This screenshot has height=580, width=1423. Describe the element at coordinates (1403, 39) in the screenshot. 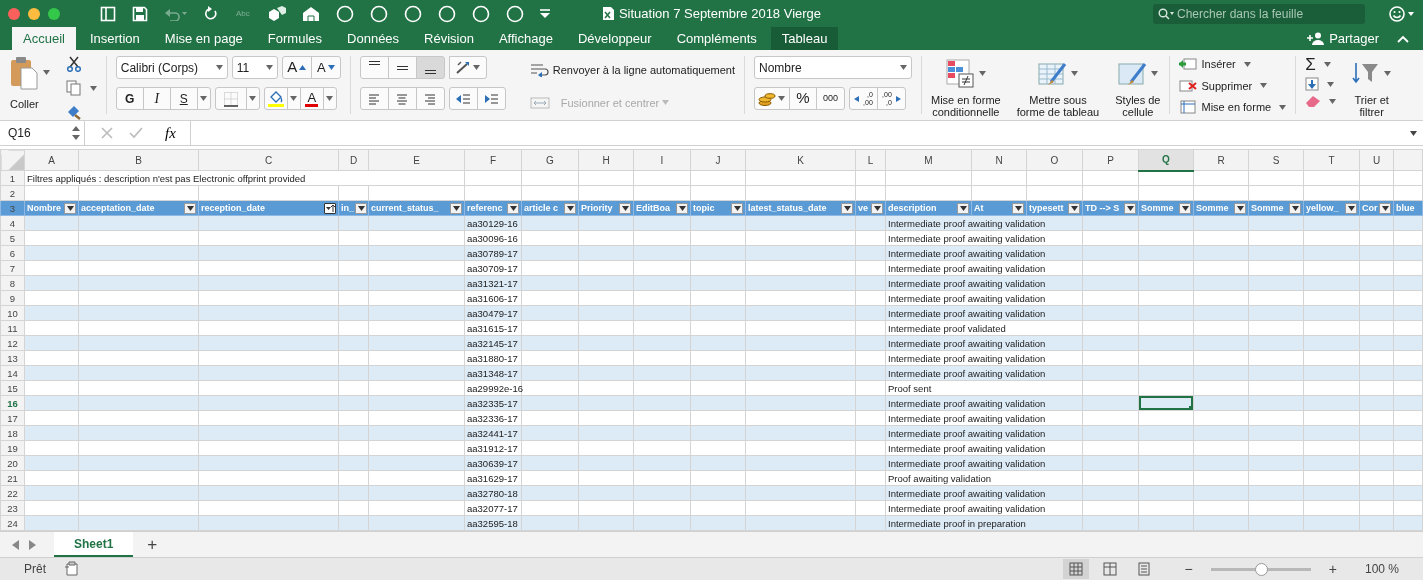

I see `chevron-up-icon` at that location.